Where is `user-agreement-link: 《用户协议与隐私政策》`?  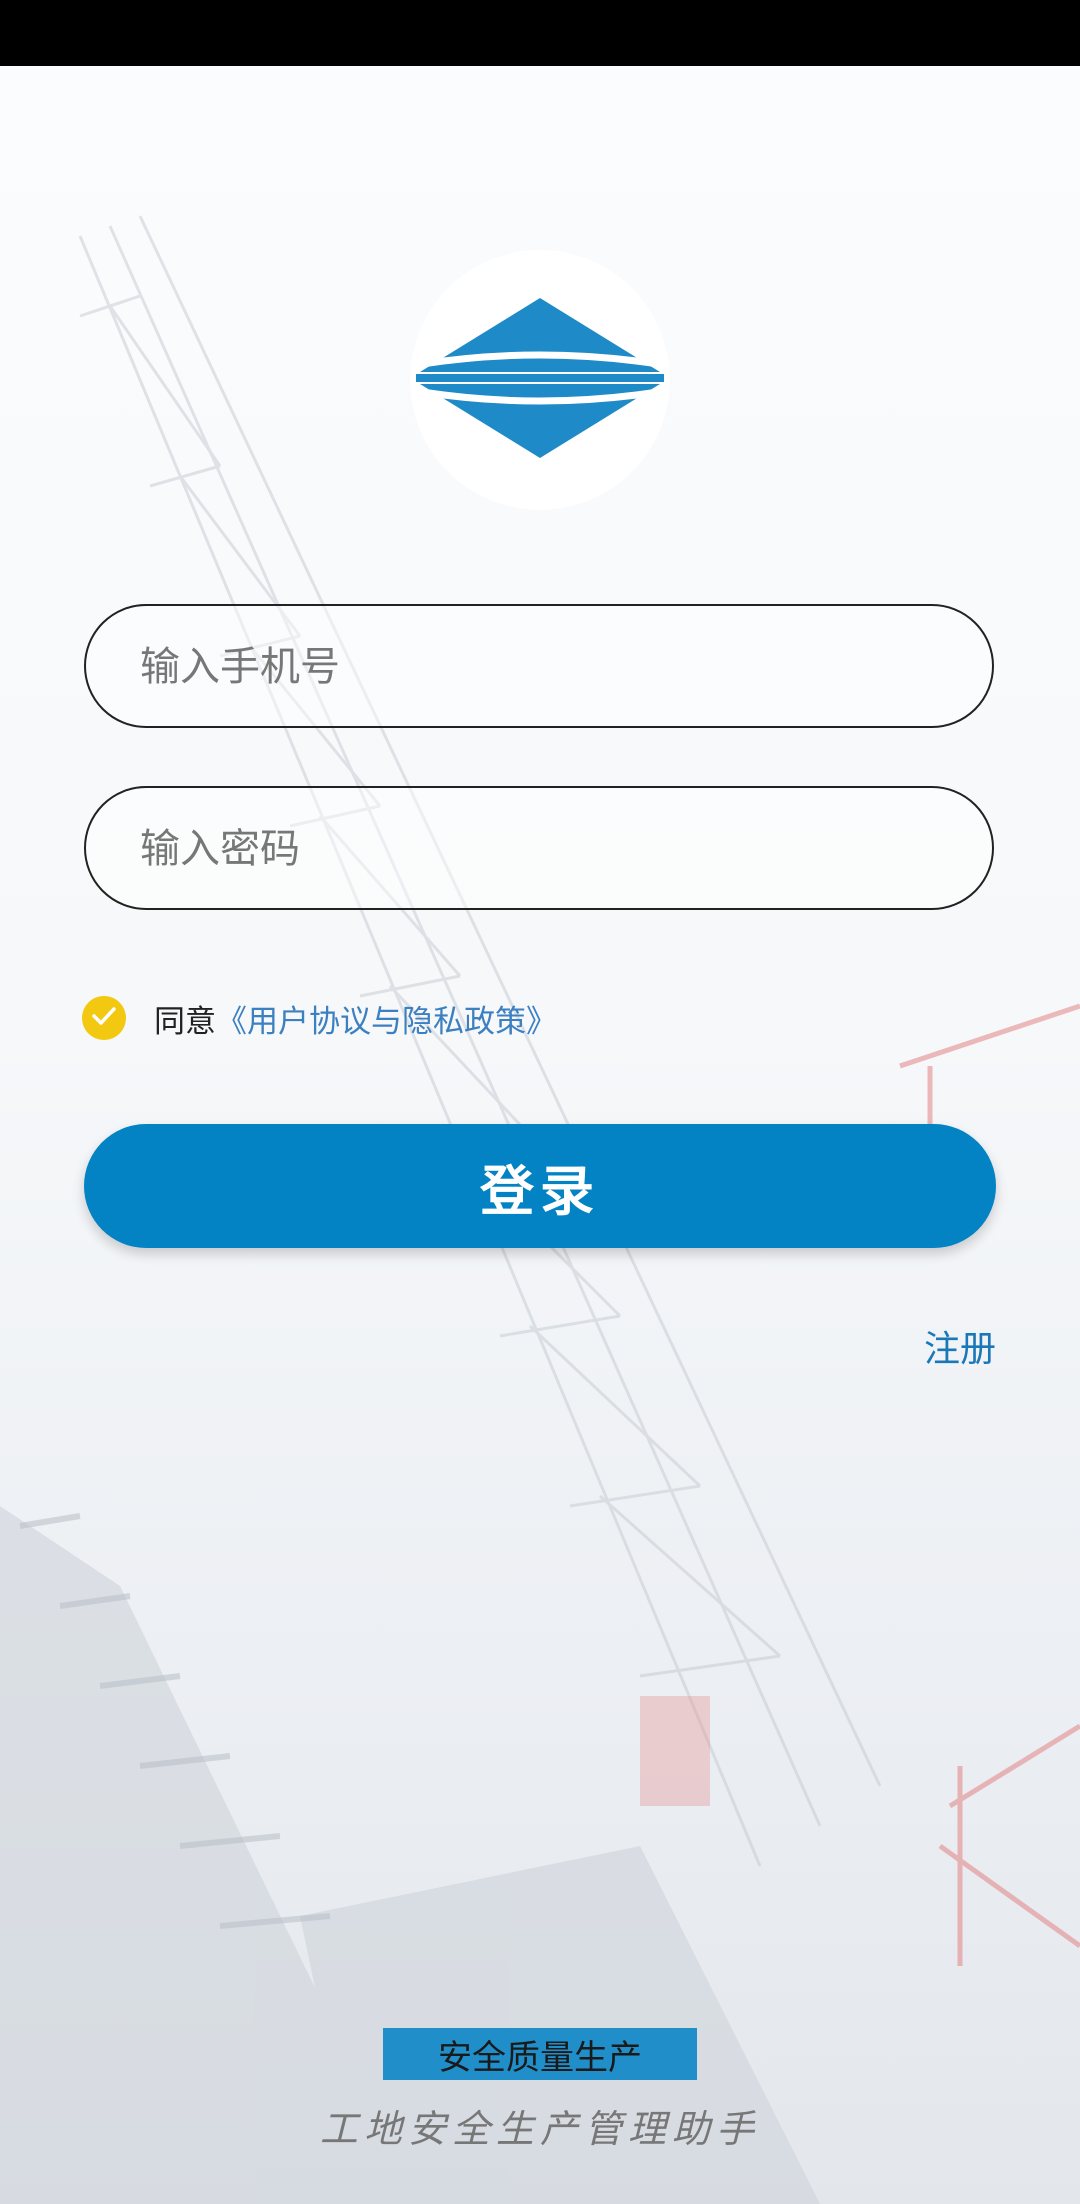
user-agreement-link: 《用户协议与隐私政策》 is located at coordinates (386, 1018).